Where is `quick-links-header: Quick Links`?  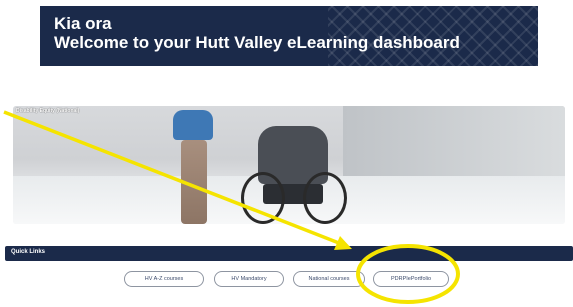
quick-links-header: Quick Links is located at coordinates (289, 253).